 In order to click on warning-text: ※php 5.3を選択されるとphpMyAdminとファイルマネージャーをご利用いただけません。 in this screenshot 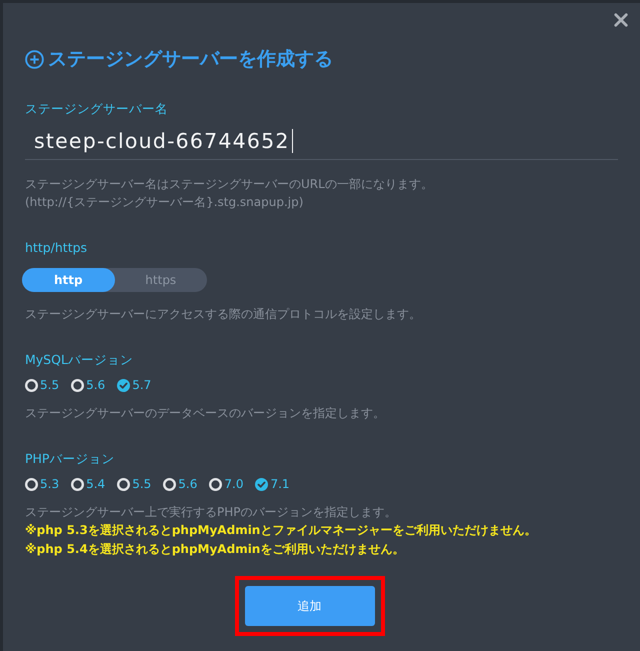, I will do `click(280, 530)`.